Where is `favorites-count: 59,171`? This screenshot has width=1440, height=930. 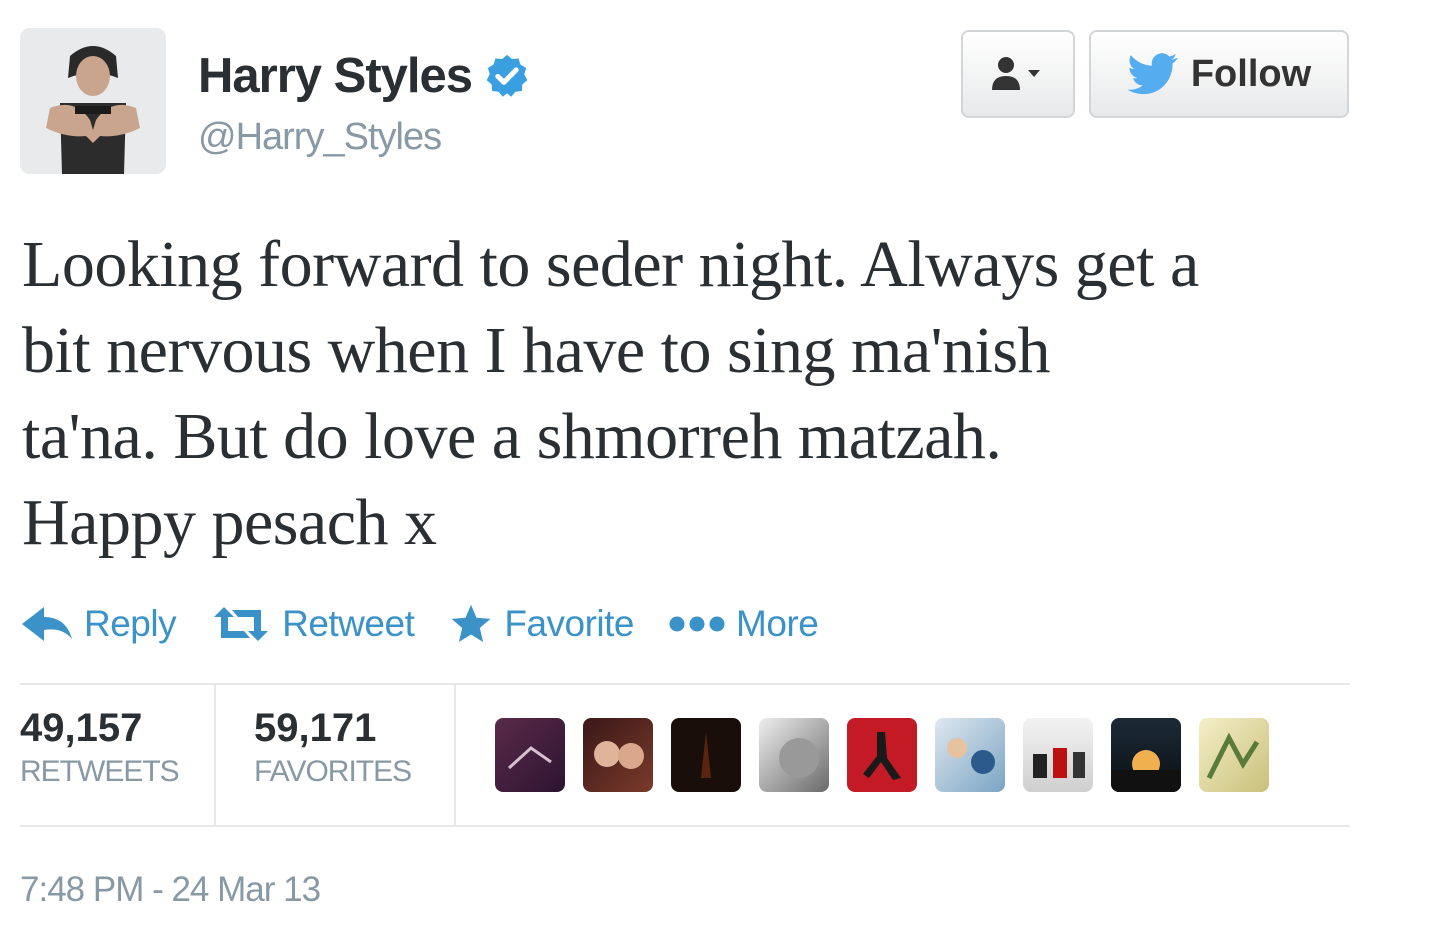
favorites-count: 59,171 is located at coordinates (315, 728).